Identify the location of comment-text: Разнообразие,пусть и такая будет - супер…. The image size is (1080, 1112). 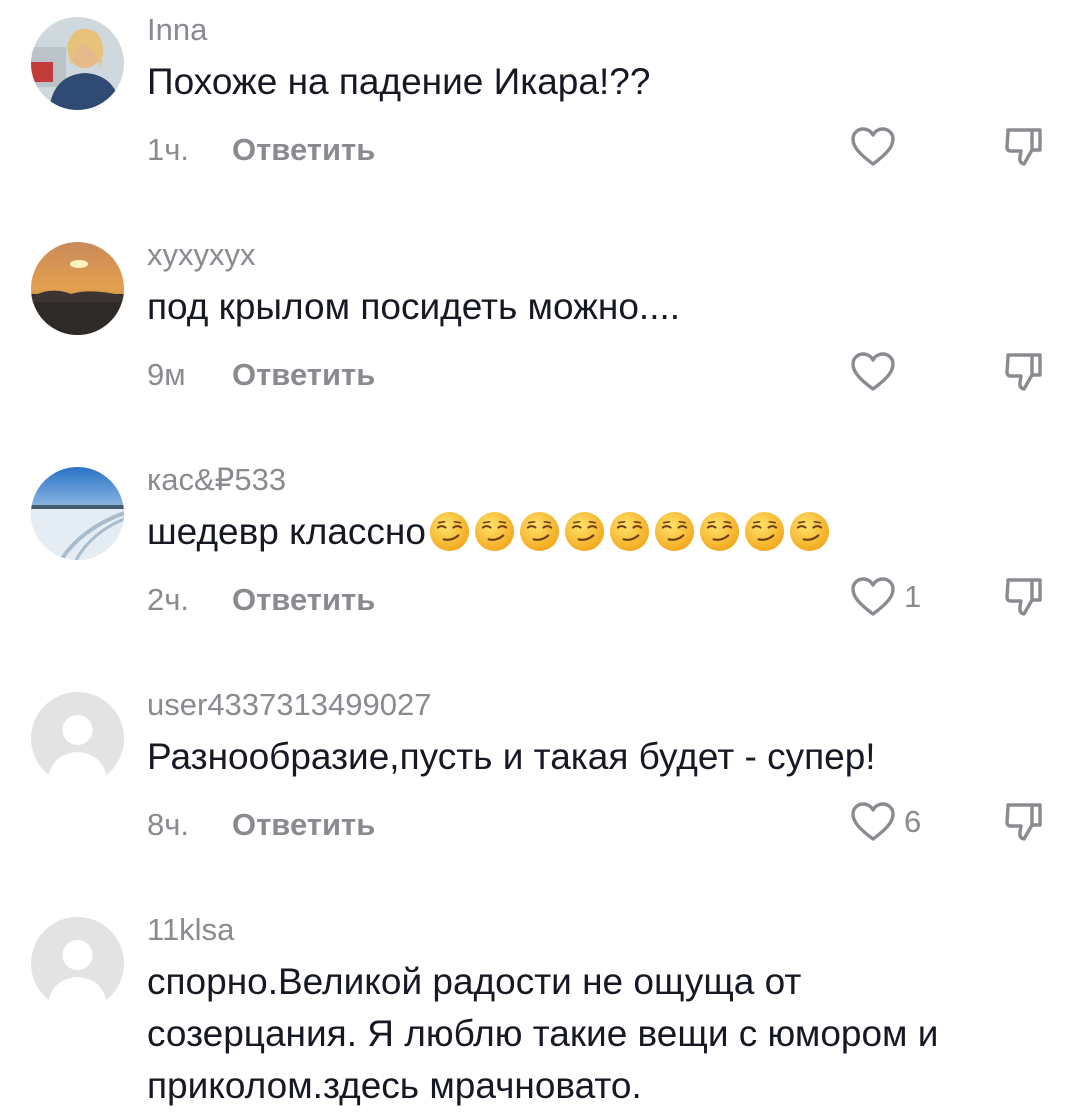
(511, 756).